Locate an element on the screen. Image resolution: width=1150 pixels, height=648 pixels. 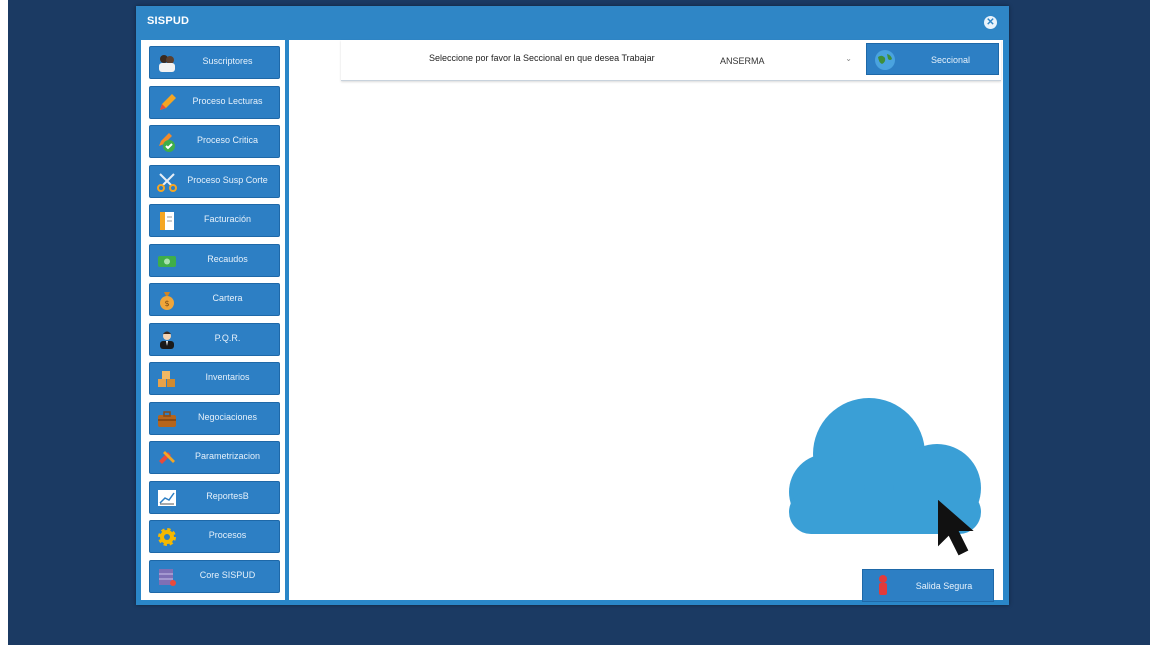
database-icon is located at coordinates (167, 577).